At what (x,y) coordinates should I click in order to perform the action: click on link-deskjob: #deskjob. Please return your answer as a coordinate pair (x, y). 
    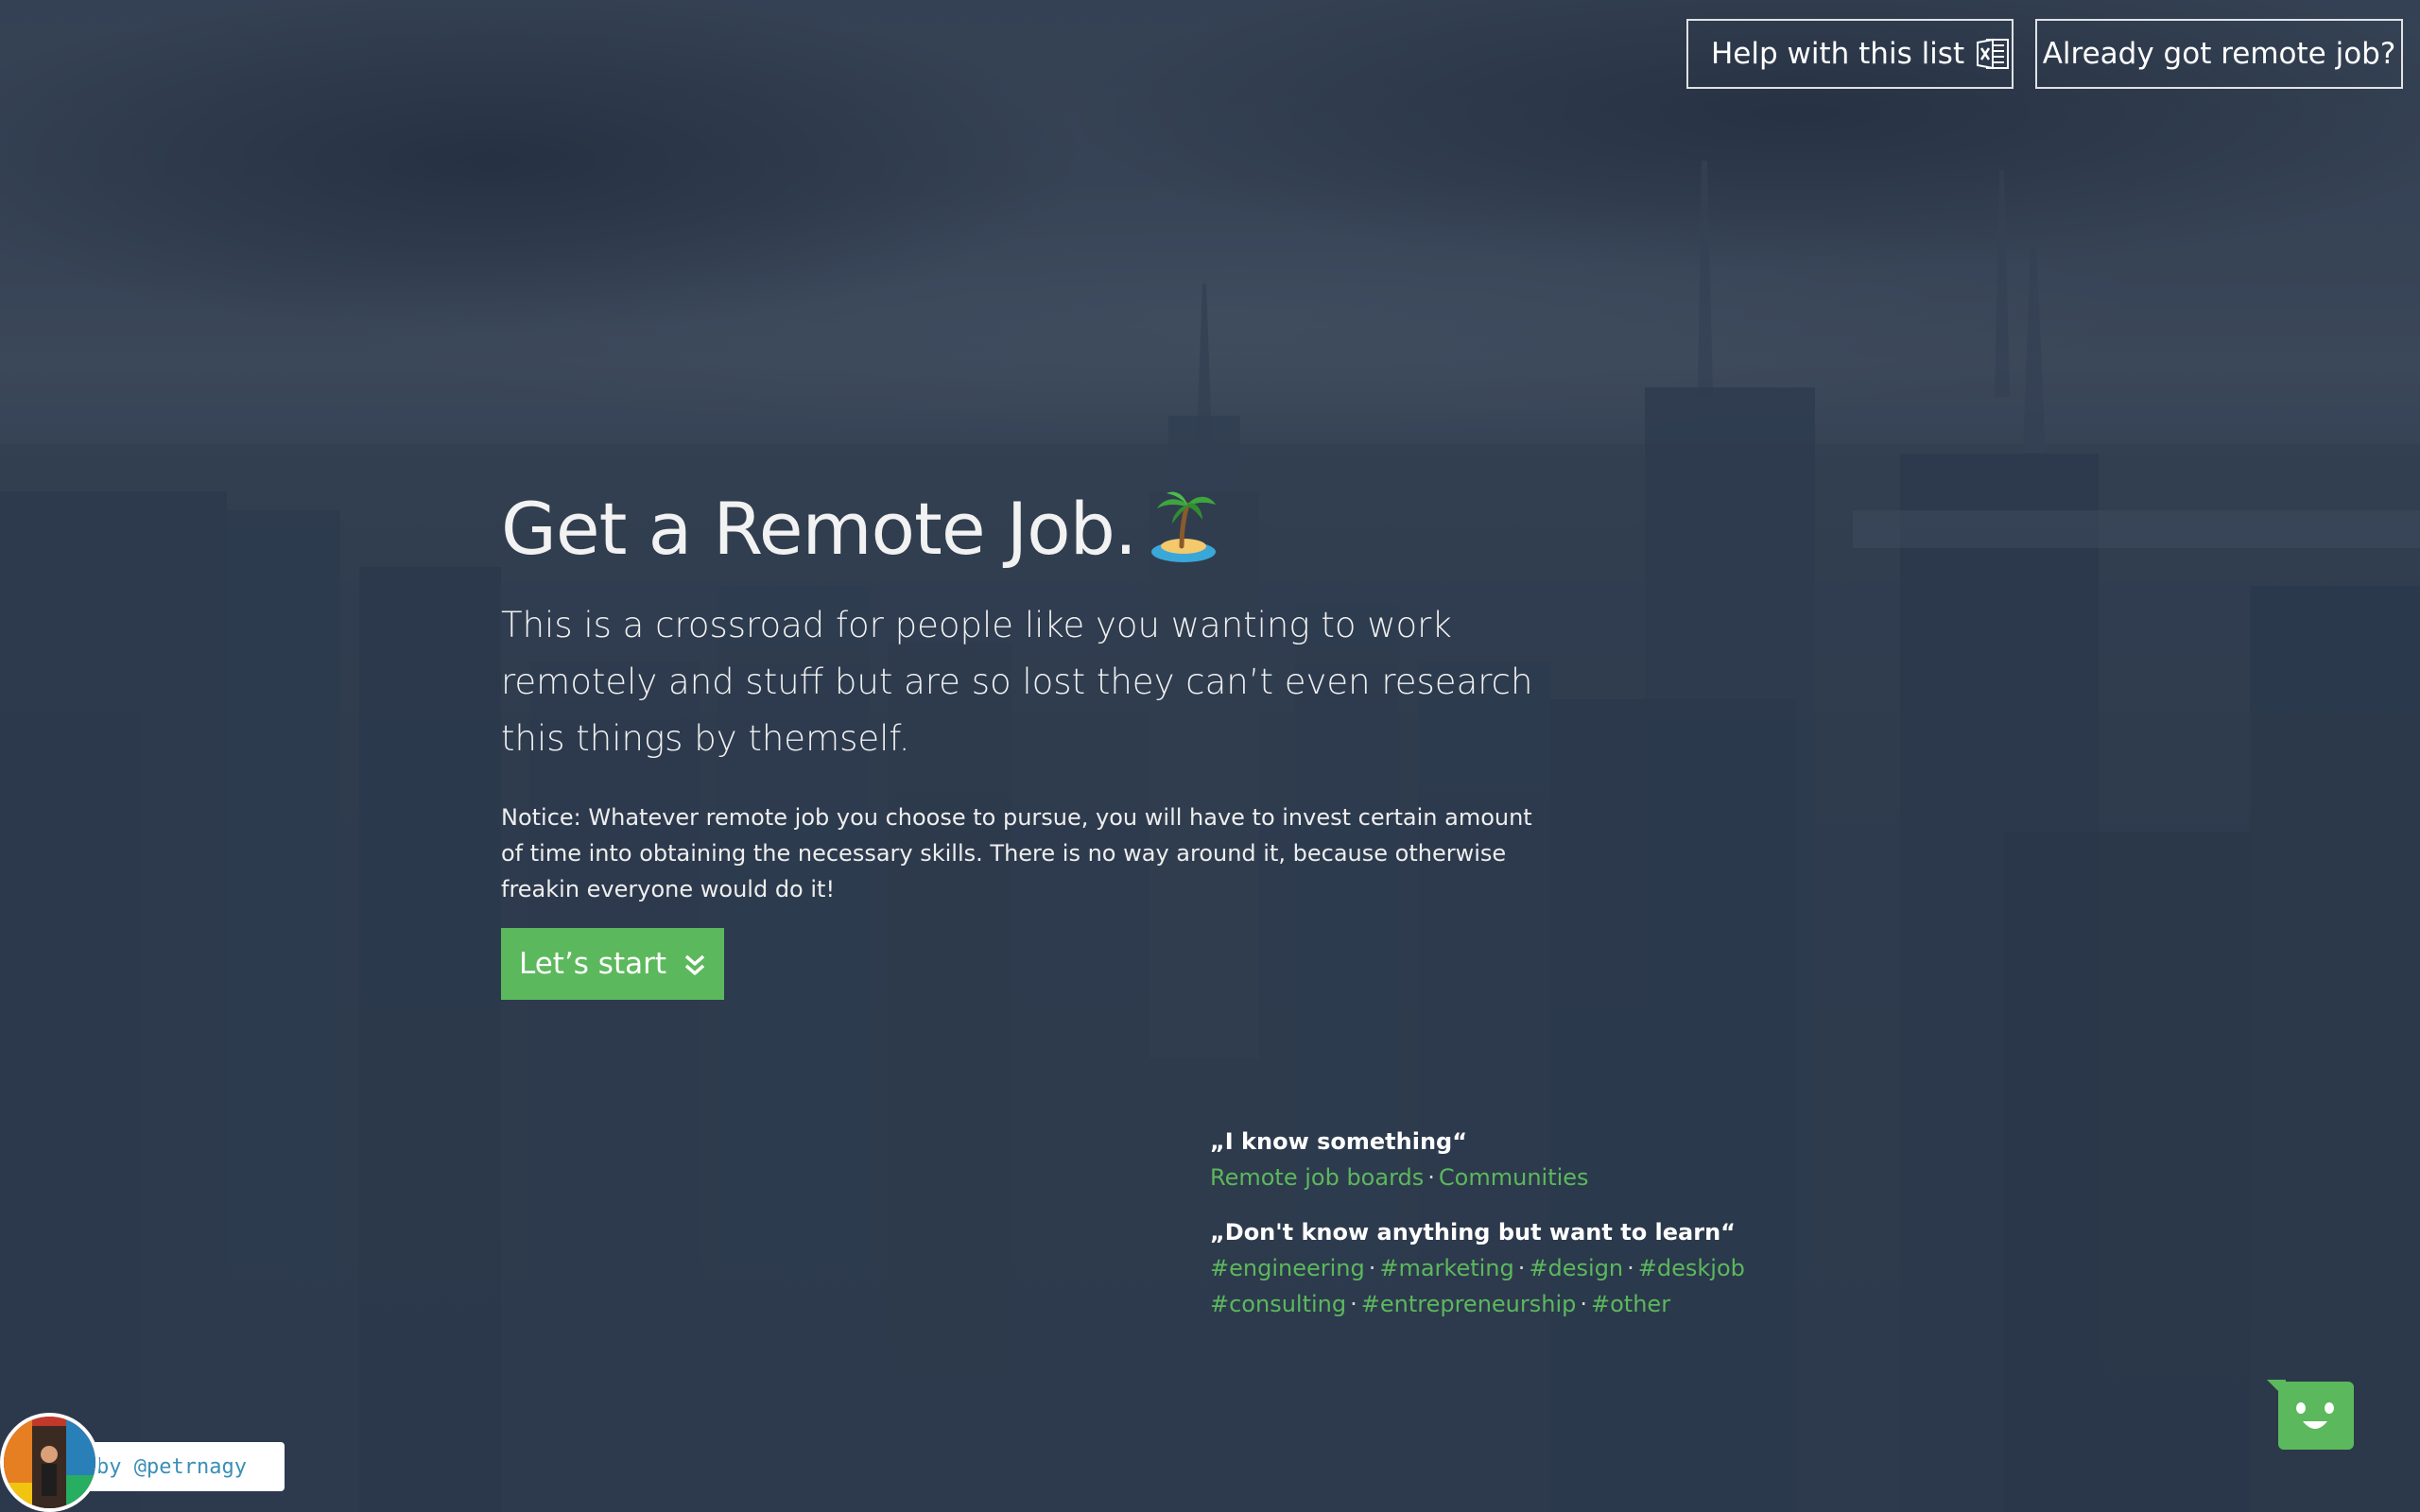
    Looking at the image, I should click on (1691, 1268).